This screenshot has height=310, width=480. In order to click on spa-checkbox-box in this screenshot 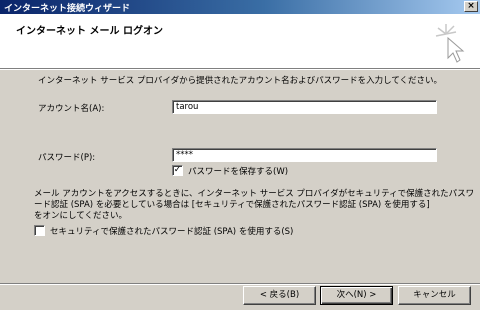, I will do `click(39, 230)`.